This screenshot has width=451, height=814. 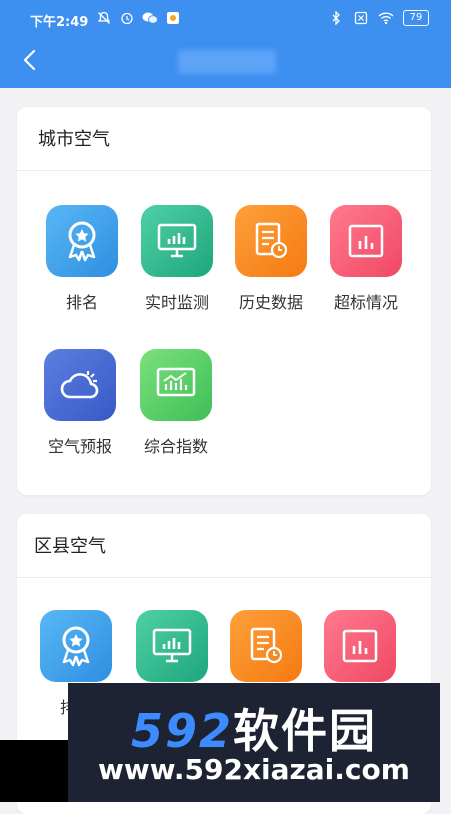 What do you see at coordinates (150, 18) in the screenshot?
I see `wechat-icon` at bounding box center [150, 18].